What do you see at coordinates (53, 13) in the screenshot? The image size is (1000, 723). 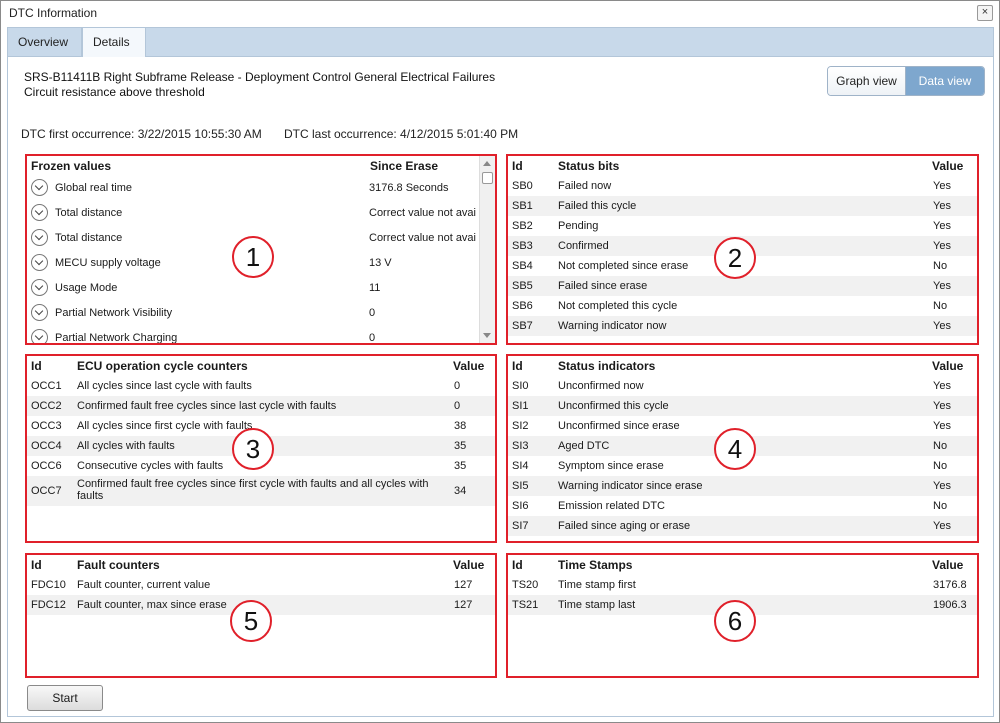 I see `window-title: DTC Information` at bounding box center [53, 13].